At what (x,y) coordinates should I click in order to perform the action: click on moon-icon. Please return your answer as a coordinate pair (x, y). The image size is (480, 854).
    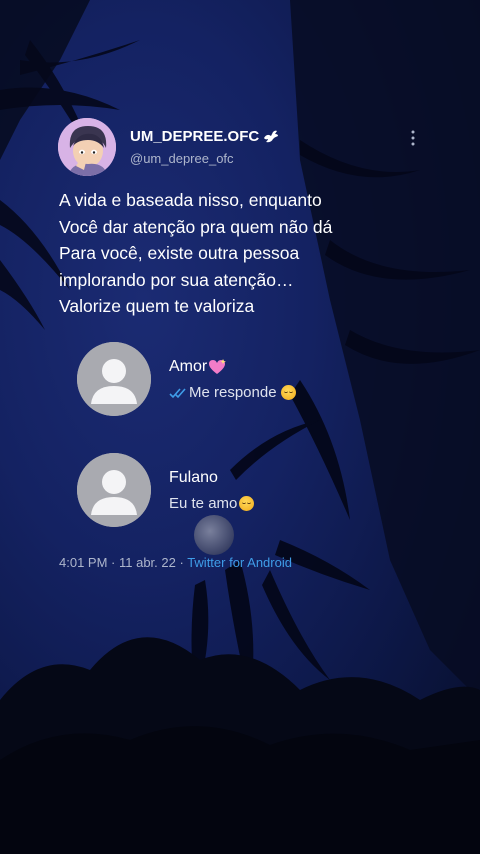
    Looking at the image, I should click on (214, 535).